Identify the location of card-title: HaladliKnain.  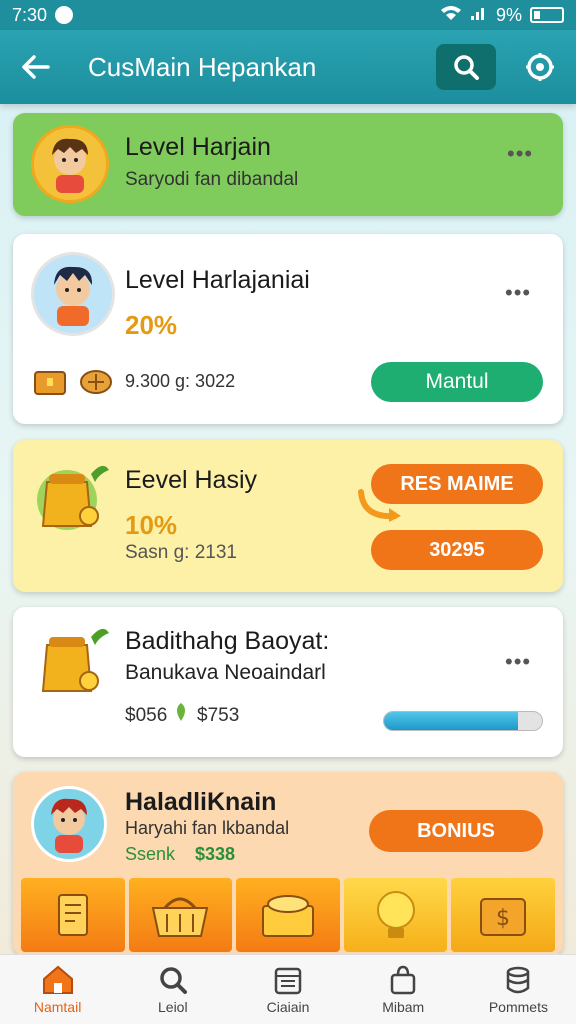
(201, 802).